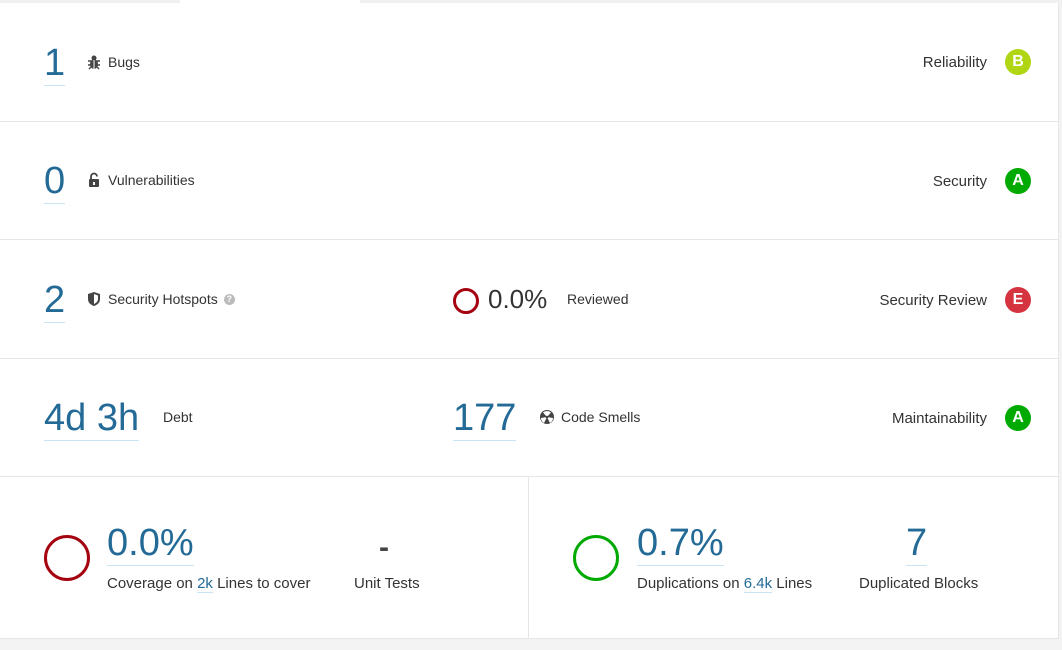  Describe the element at coordinates (933, 300) in the screenshot. I see `security-review-label: Security Review` at that location.